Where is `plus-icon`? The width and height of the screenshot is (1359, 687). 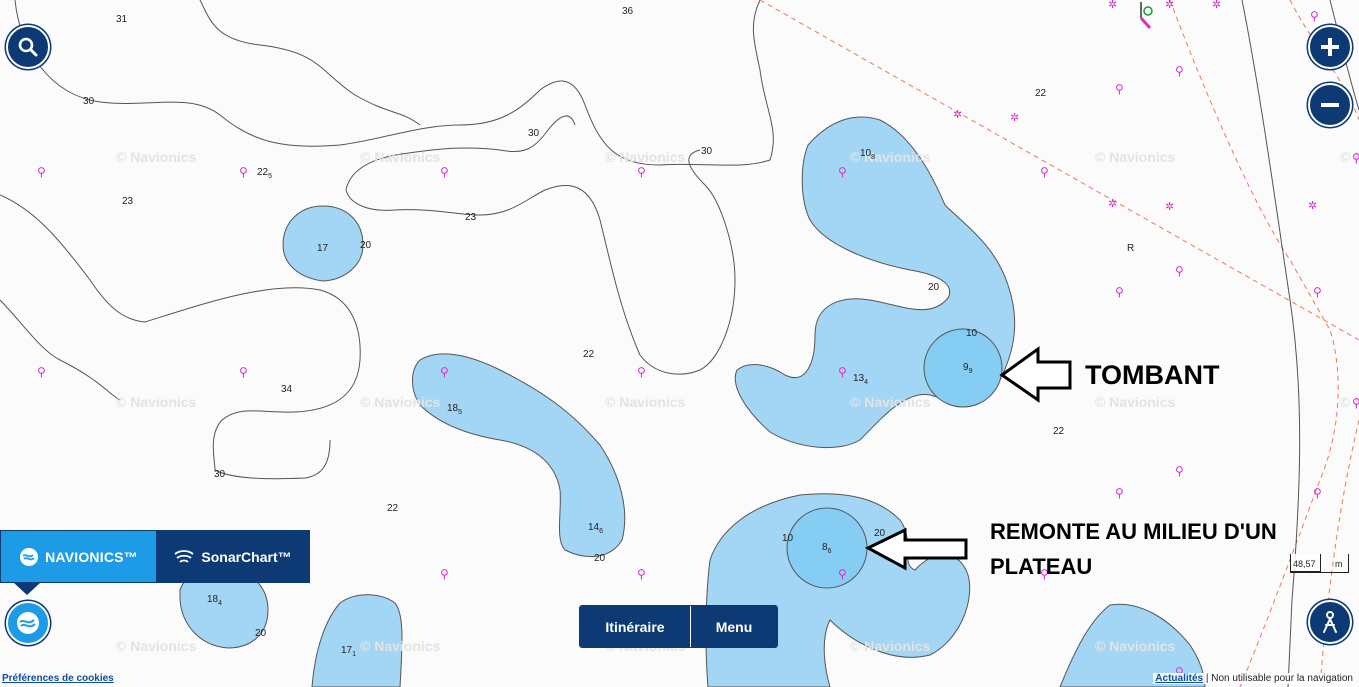 plus-icon is located at coordinates (1330, 47).